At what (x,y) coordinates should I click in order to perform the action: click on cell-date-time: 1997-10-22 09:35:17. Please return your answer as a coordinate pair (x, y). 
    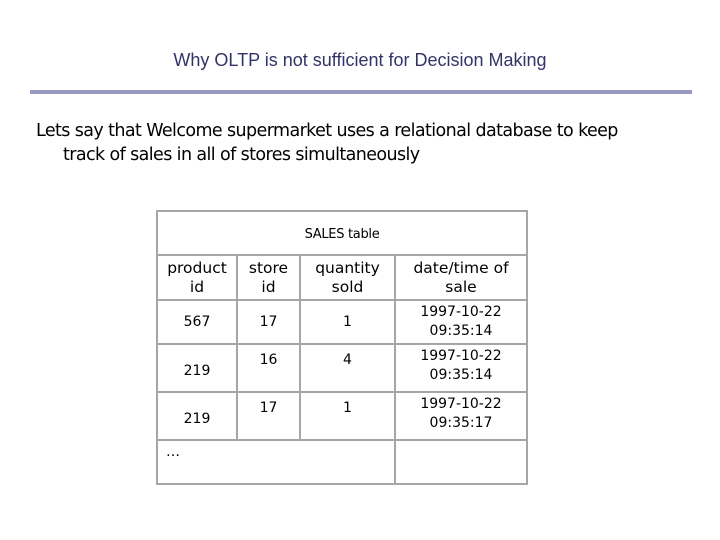
    Looking at the image, I should click on (461, 416).